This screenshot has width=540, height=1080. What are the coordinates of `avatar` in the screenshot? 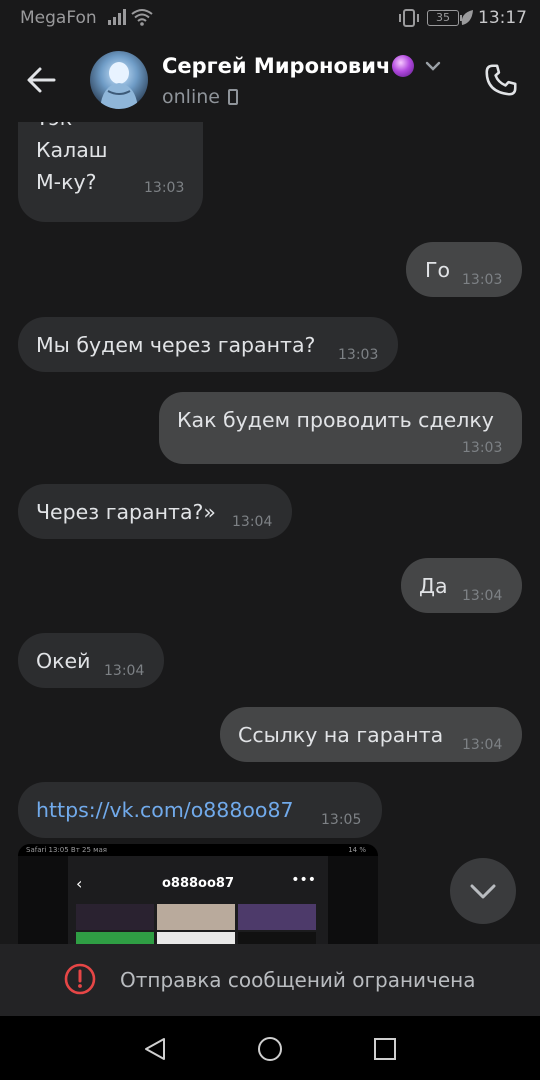 It's located at (119, 80).